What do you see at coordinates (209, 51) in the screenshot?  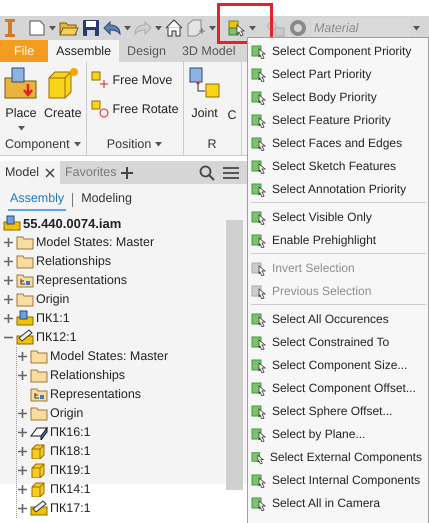 I see `ribbon-tab: 3D Model` at bounding box center [209, 51].